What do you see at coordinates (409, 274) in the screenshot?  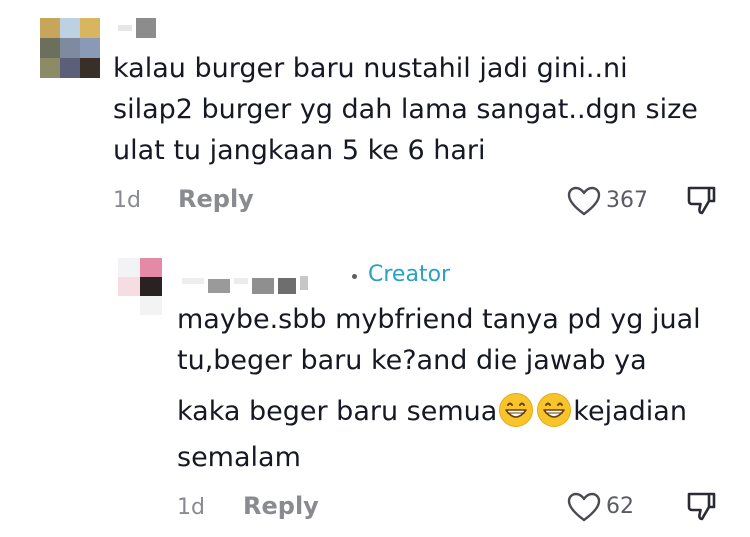 I see `creator-badge: Creator` at bounding box center [409, 274].